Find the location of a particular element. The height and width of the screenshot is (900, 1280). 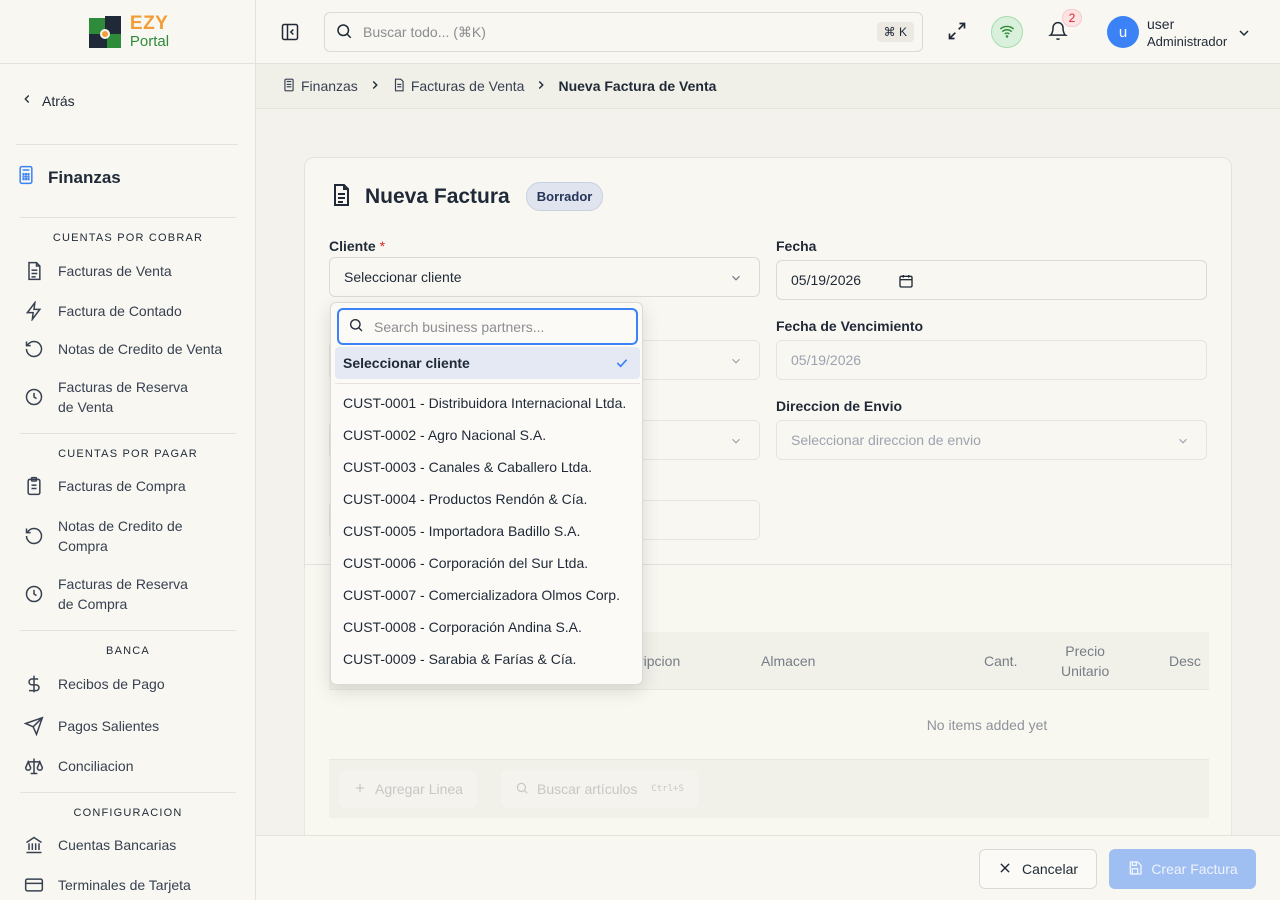

calculator-icon is located at coordinates (26, 177).